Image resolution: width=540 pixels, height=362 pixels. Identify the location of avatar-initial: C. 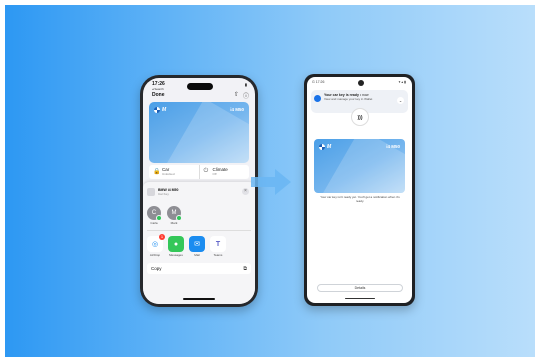
(154, 213).